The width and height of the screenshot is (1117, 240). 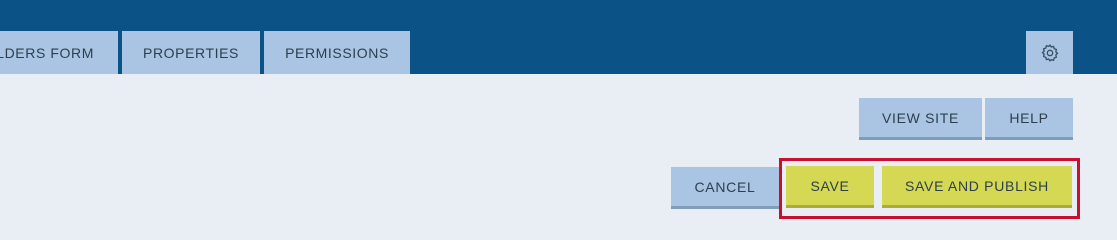 I want to click on help-button: HELP, so click(x=1029, y=119).